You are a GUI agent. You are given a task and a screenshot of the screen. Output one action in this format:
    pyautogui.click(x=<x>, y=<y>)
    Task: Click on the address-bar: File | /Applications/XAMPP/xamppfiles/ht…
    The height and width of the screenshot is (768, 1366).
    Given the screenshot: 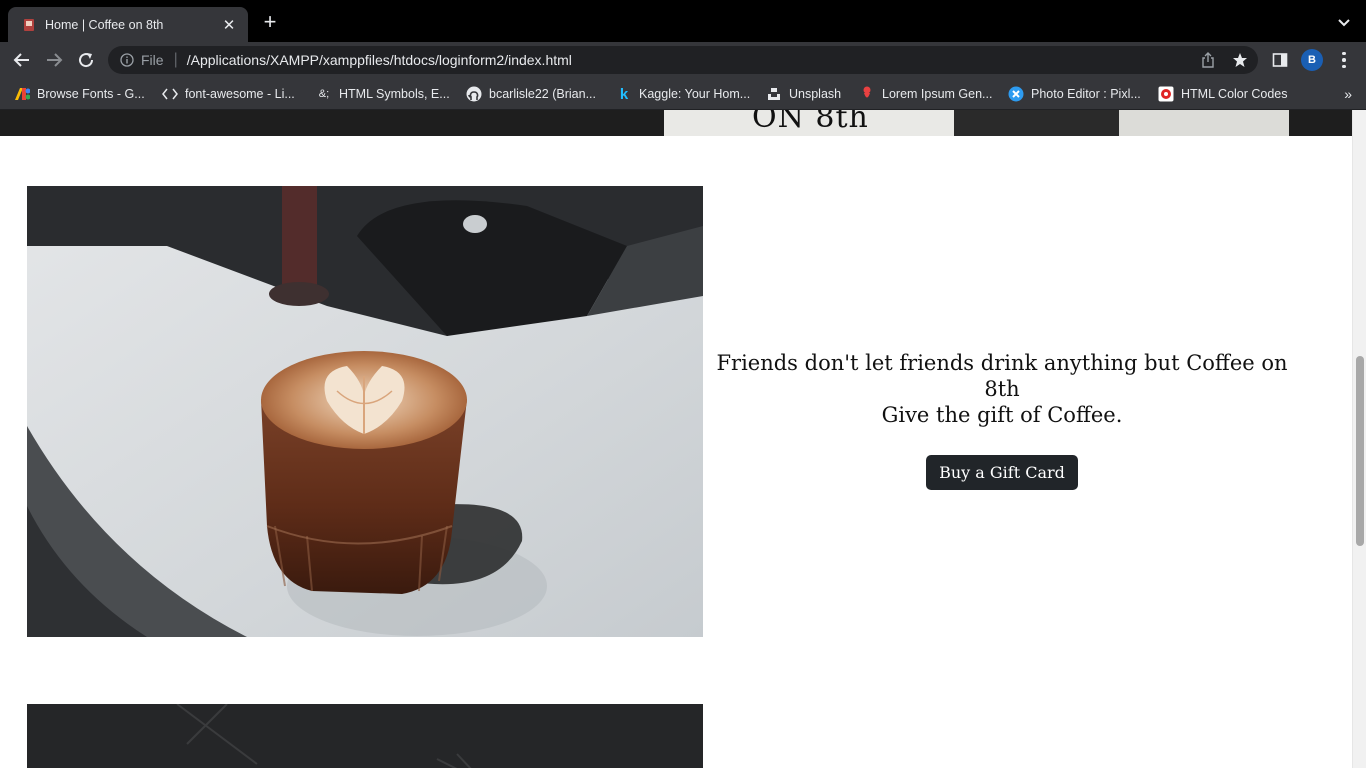 What is the action you would take?
    pyautogui.click(x=683, y=60)
    